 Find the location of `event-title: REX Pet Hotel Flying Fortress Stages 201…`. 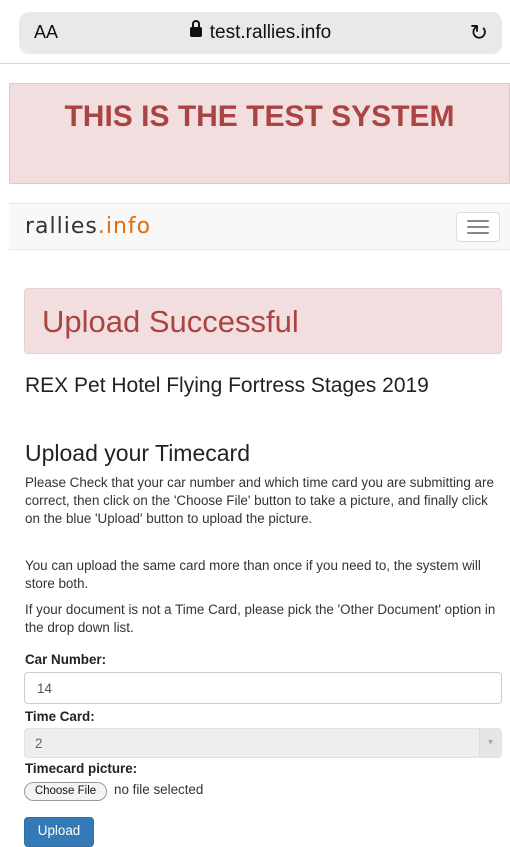

event-title: REX Pet Hotel Flying Fortress Stages 201… is located at coordinates (227, 385).